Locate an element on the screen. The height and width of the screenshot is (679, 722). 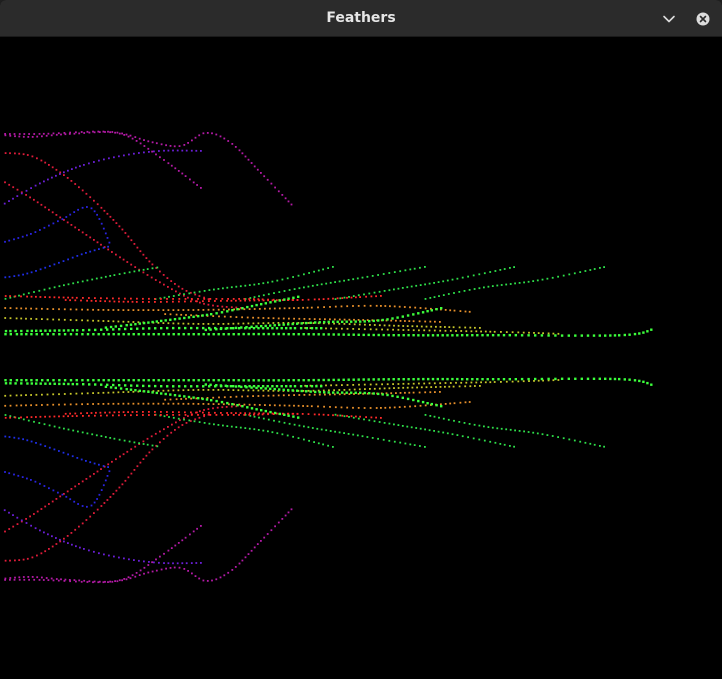
window-menu-button is located at coordinates (669, 19).